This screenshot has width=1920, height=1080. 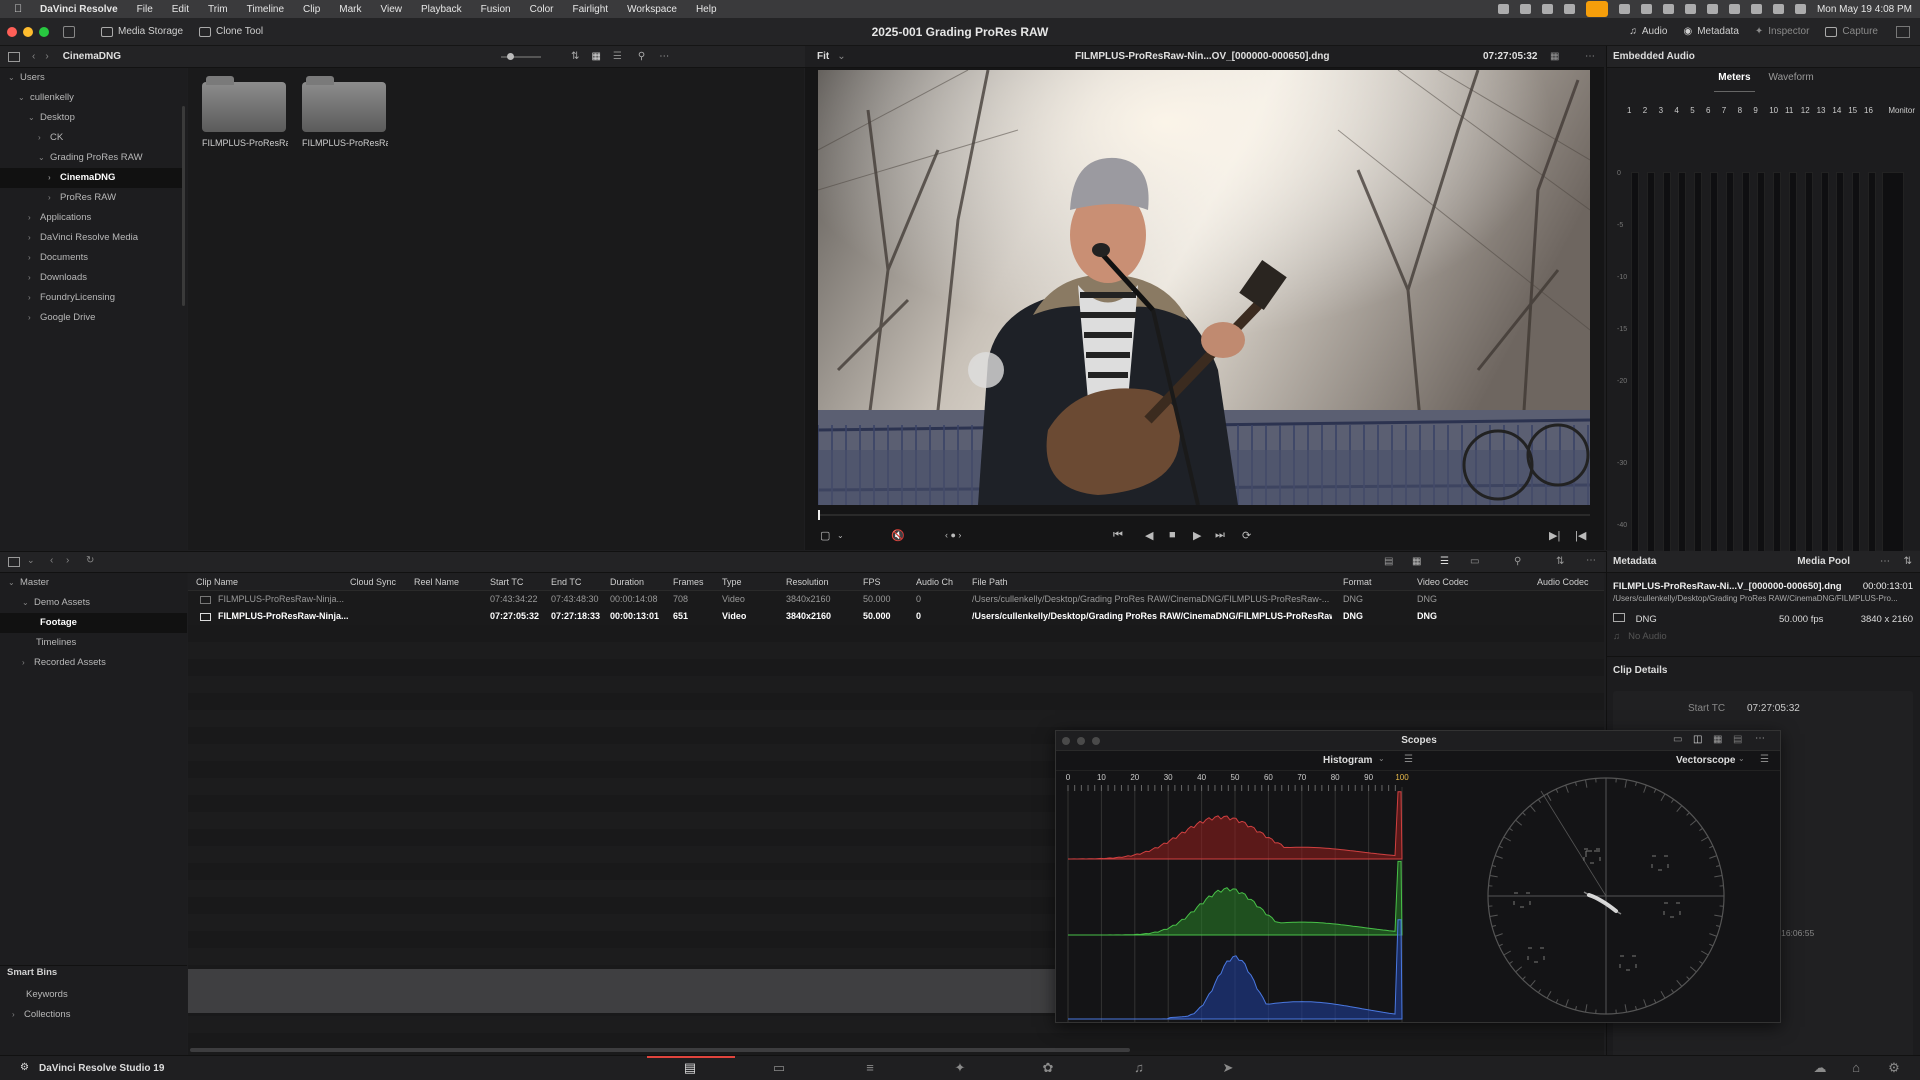 I want to click on scrubber-bar, so click(x=1204, y=515).